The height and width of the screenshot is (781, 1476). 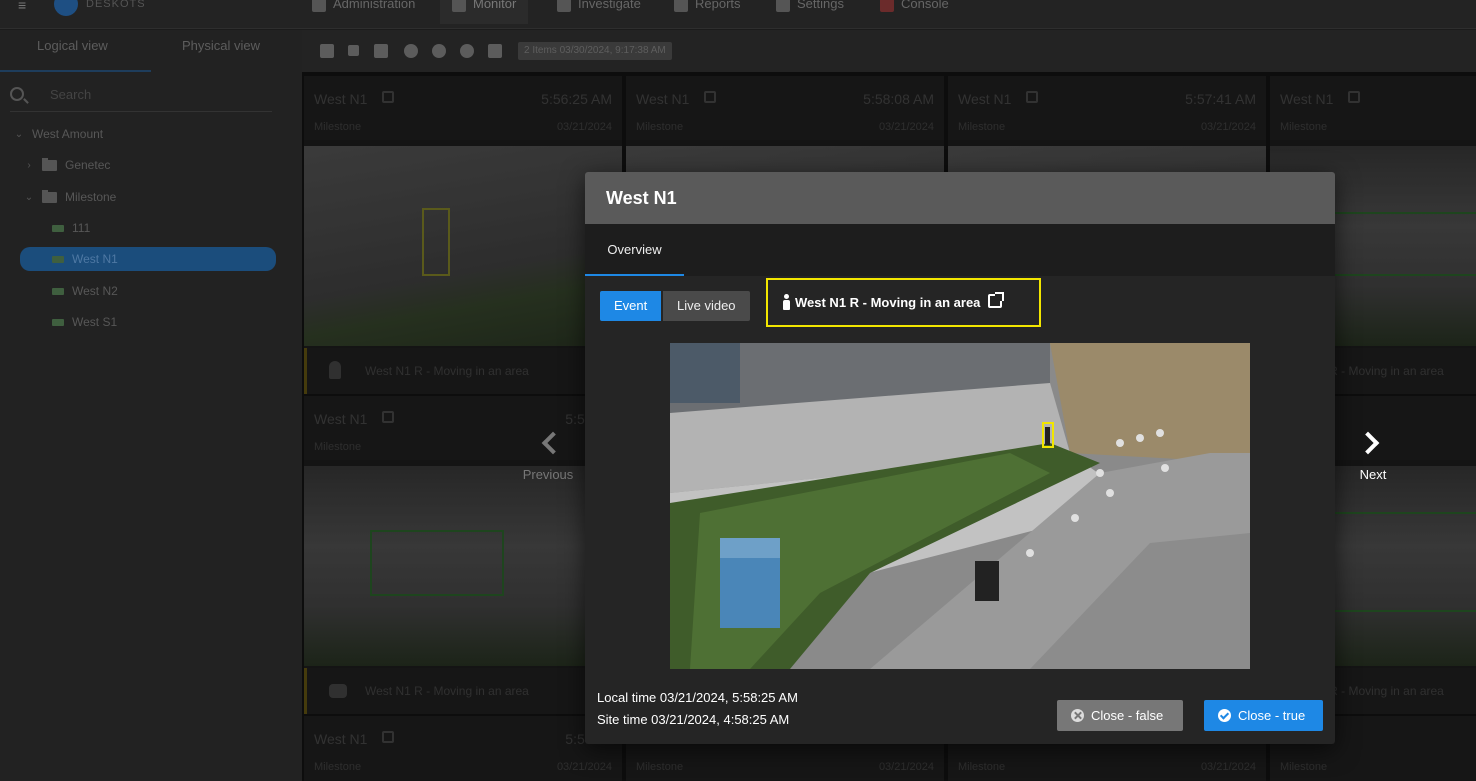 I want to click on previous-button: Previous, so click(x=548, y=456).